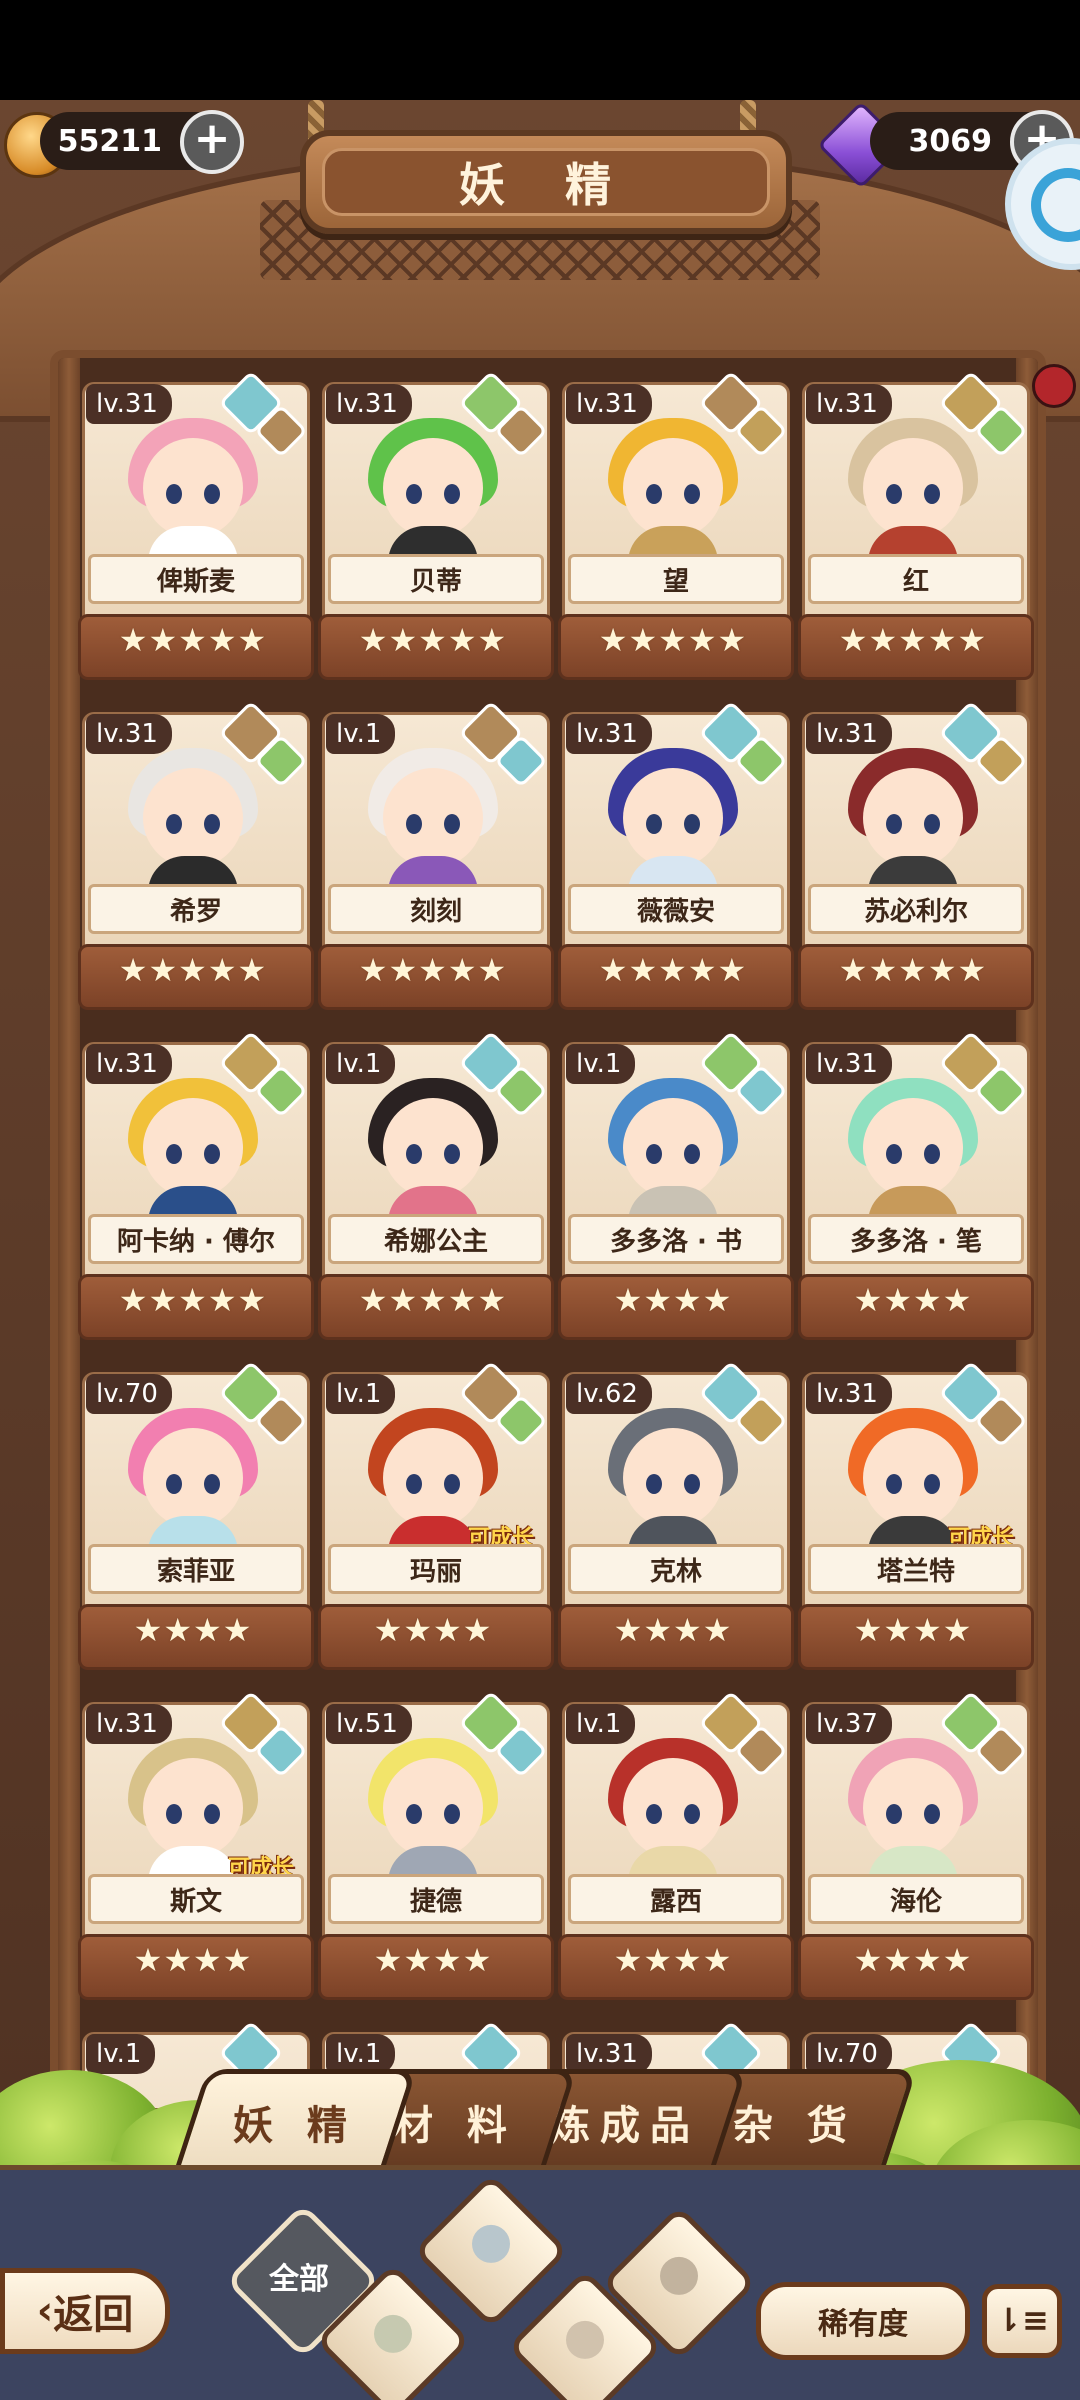  What do you see at coordinates (295, 2122) in the screenshot?
I see `tab-fairies: 妖 精` at bounding box center [295, 2122].